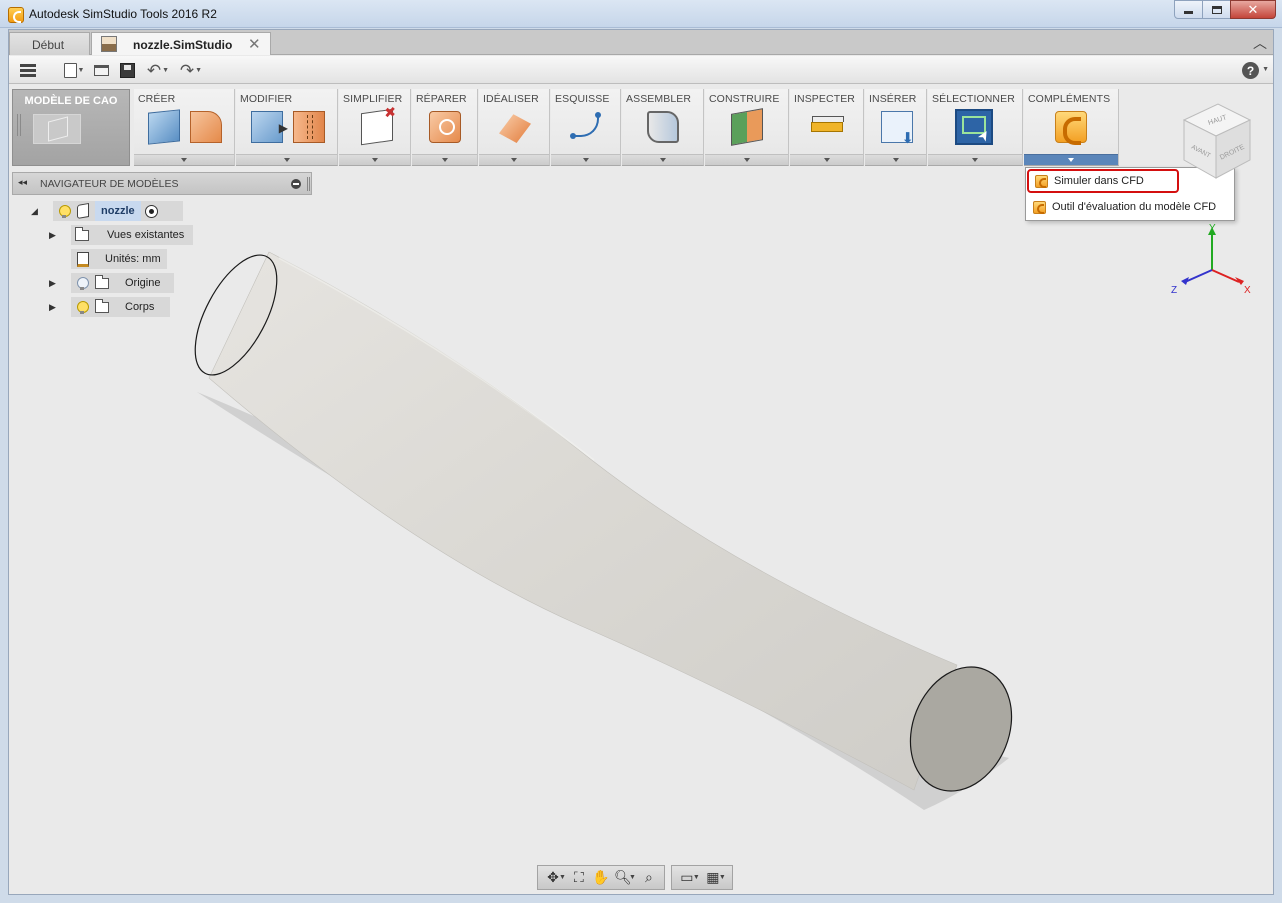 The image size is (1282, 903). I want to click on close-window-button: ✕, so click(1253, 9).